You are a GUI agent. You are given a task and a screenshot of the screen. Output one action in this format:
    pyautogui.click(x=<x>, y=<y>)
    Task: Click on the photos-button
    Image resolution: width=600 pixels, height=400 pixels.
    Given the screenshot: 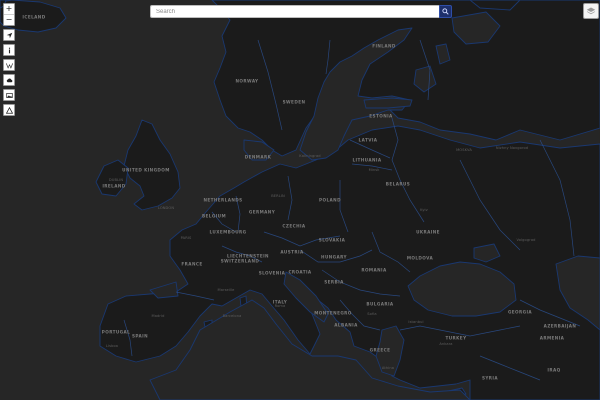 What is the action you would take?
    pyautogui.click(x=9, y=95)
    